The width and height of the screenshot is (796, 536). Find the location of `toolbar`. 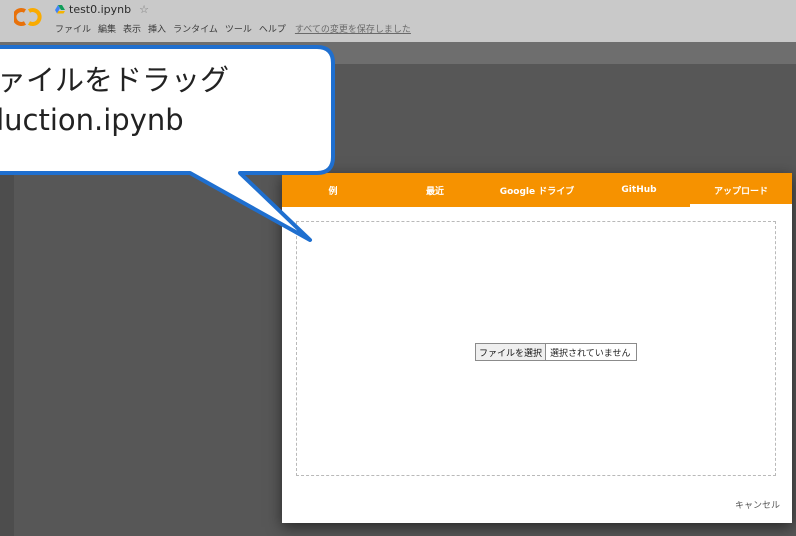

toolbar is located at coordinates (398, 53).